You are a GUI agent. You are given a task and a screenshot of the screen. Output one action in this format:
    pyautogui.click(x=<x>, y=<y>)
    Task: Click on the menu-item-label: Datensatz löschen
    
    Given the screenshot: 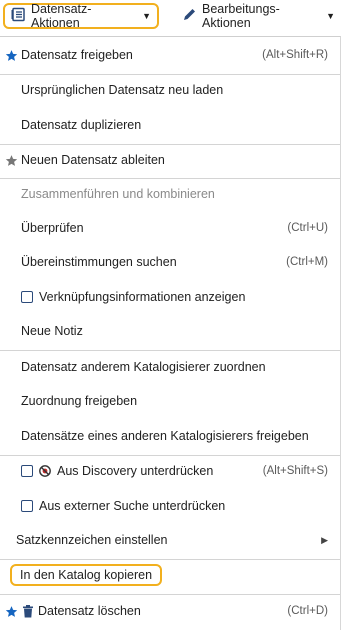 What is the action you would take?
    pyautogui.click(x=89, y=611)
    